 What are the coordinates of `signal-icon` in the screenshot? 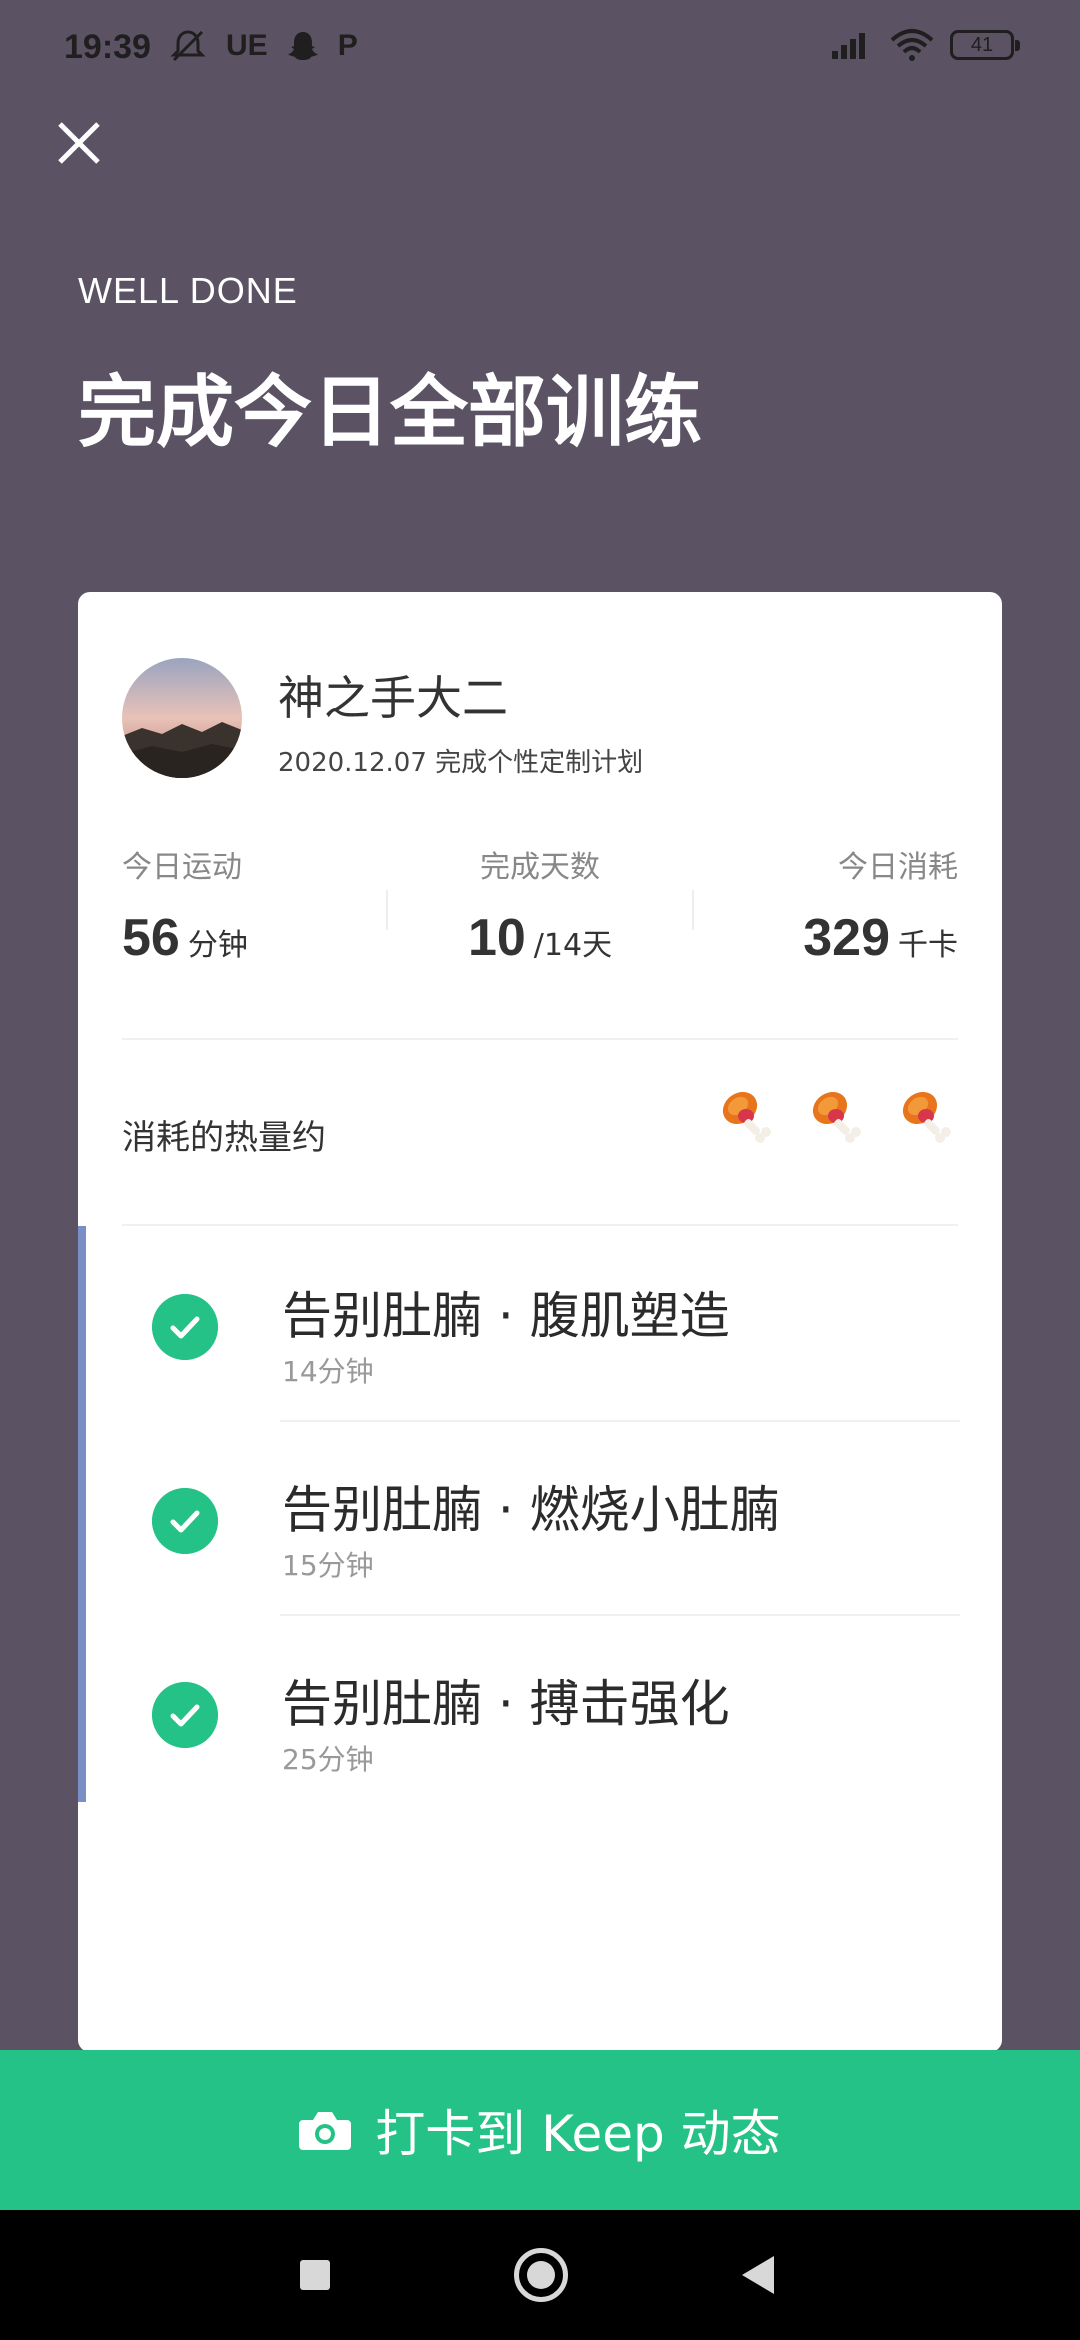 It's located at (848, 46).